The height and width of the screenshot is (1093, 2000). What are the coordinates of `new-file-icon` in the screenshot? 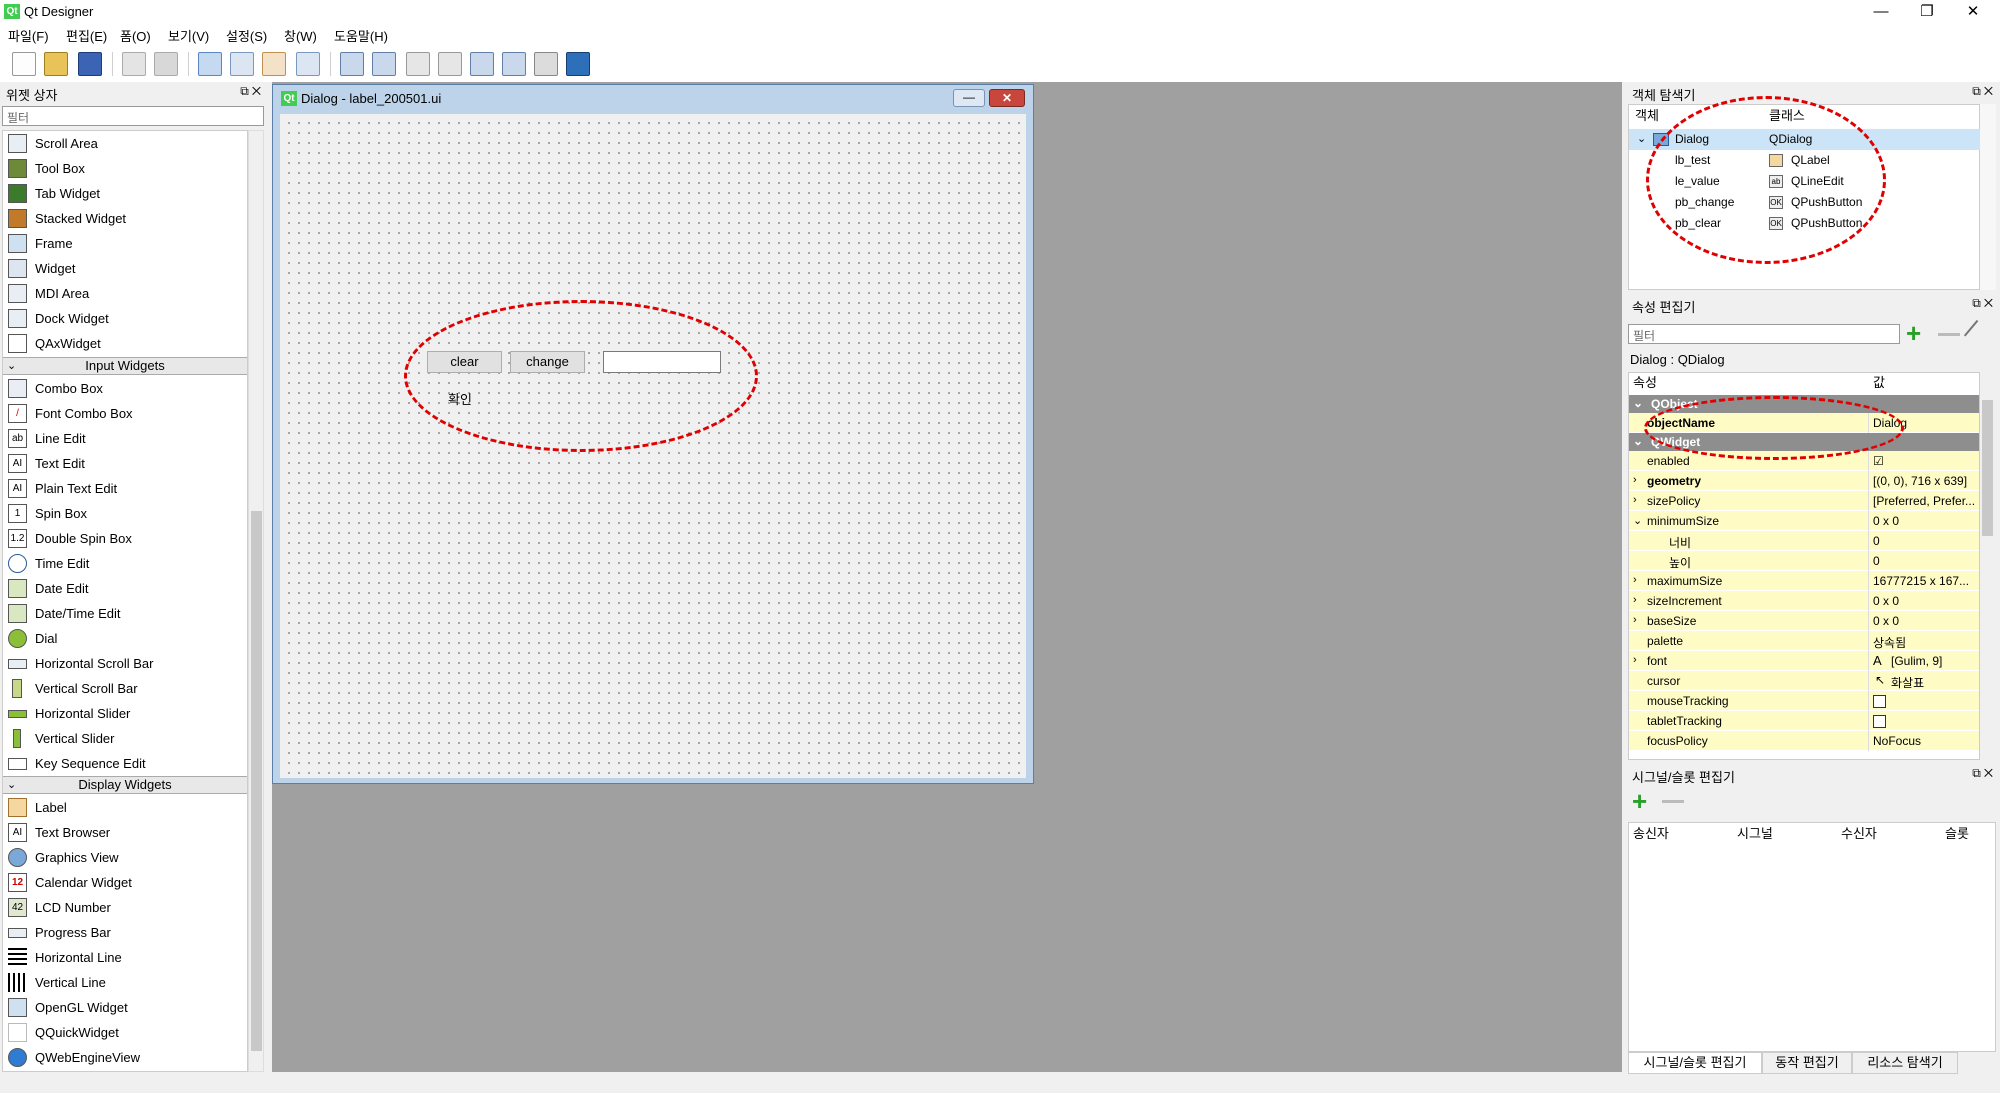 It's located at (24, 64).